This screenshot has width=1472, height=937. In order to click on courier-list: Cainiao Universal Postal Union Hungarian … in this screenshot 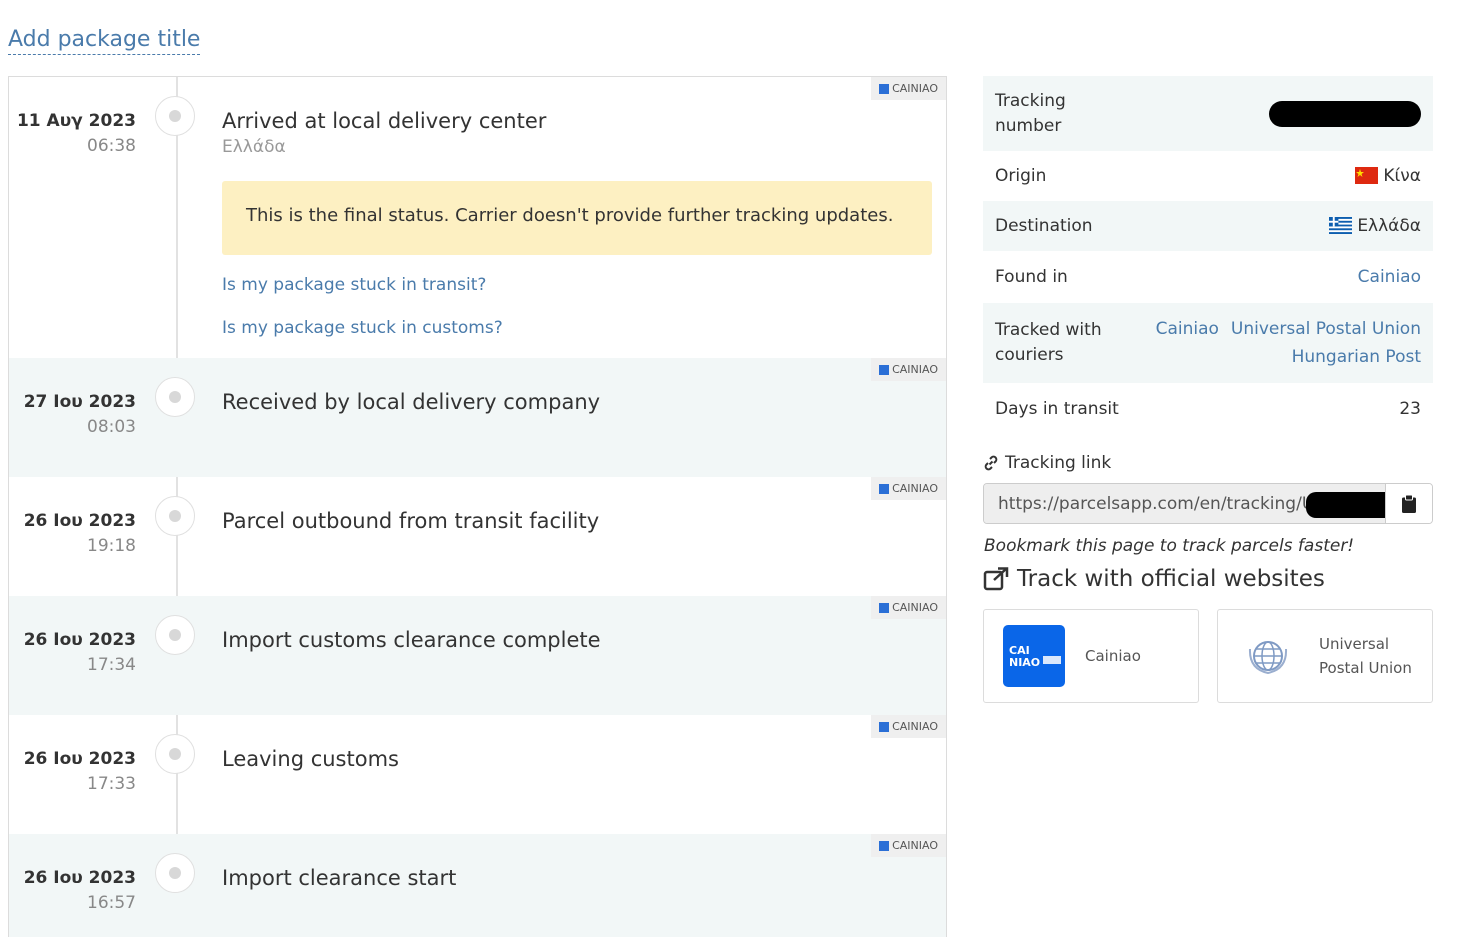, I will do `click(1282, 343)`.